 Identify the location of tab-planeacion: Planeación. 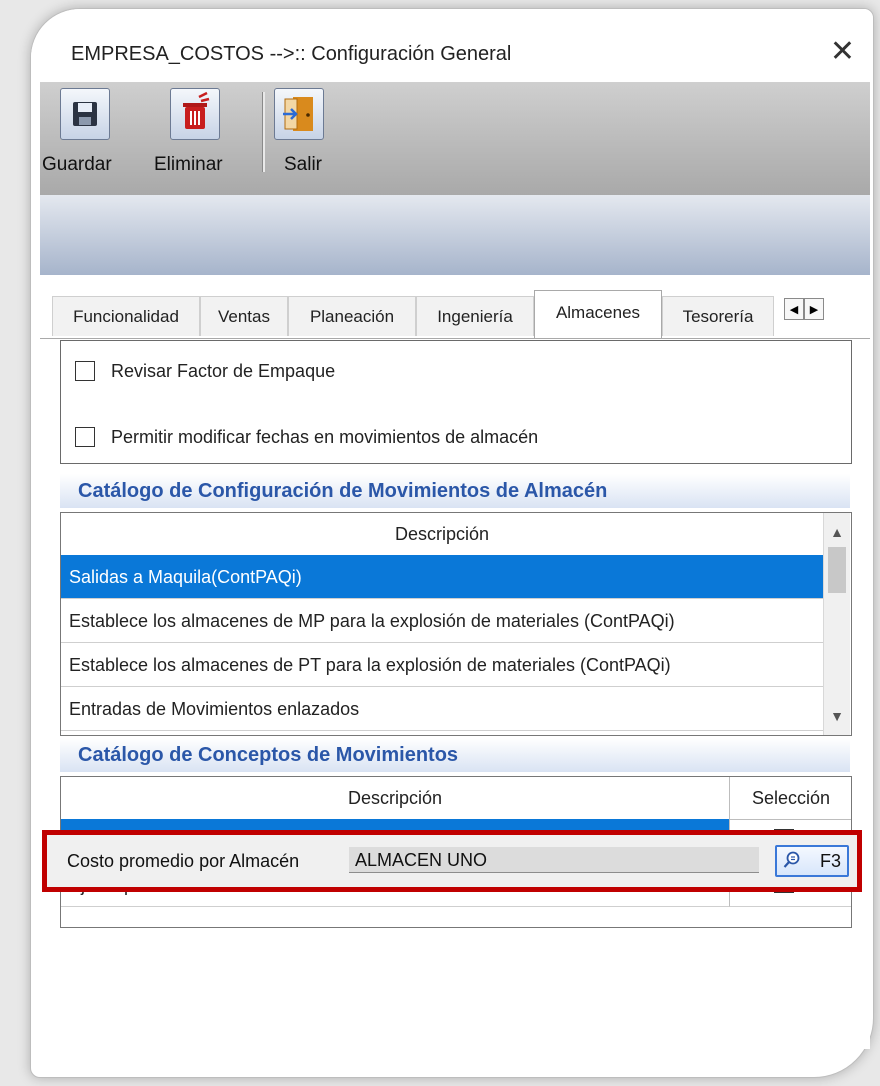
(352, 316).